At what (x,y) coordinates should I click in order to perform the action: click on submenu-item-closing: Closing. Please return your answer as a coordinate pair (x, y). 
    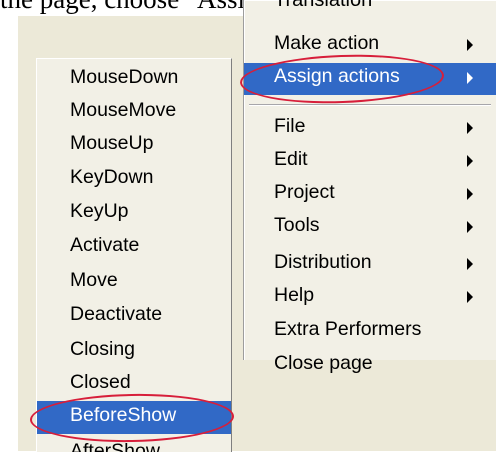
    Looking at the image, I should click on (134, 351).